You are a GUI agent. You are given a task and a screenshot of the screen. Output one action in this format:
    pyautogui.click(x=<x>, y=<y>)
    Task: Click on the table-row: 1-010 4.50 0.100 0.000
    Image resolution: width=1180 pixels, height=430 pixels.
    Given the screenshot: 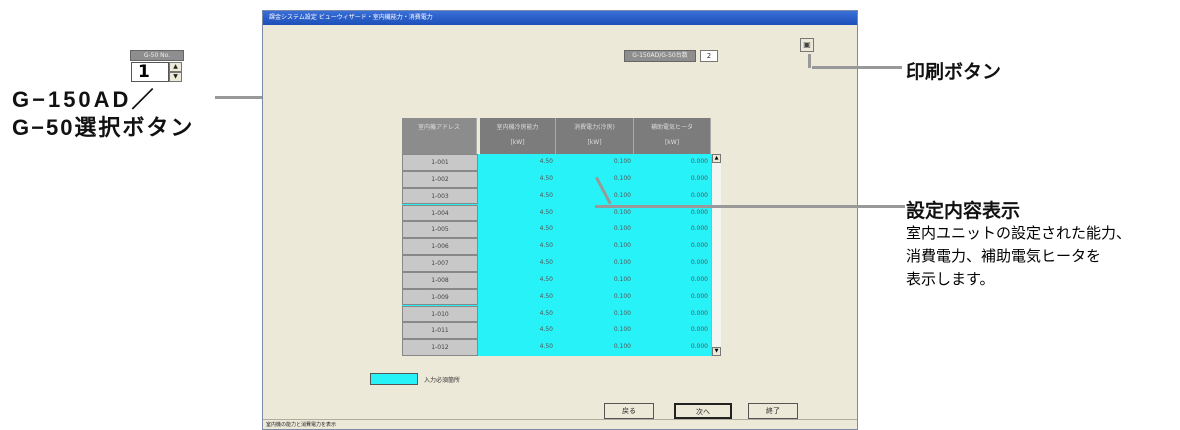 What is the action you would take?
    pyautogui.click(x=556, y=314)
    